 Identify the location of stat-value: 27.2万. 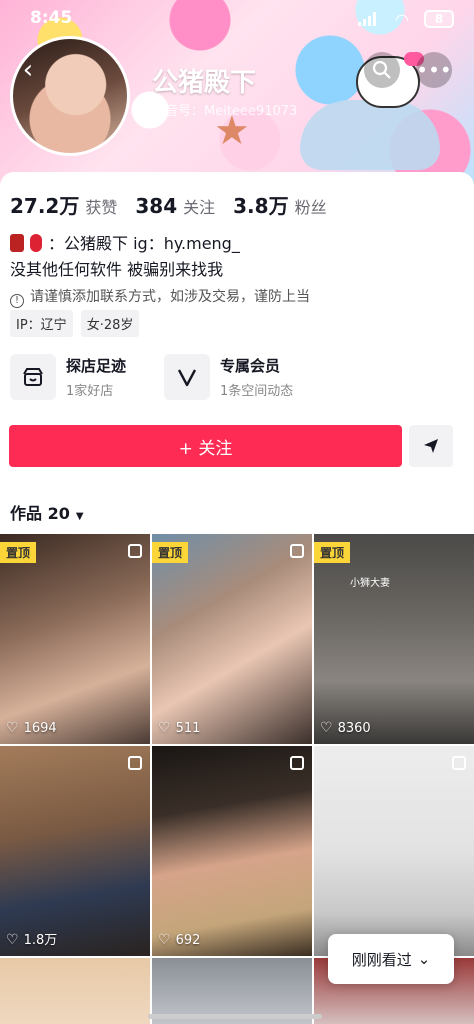
(45, 206).